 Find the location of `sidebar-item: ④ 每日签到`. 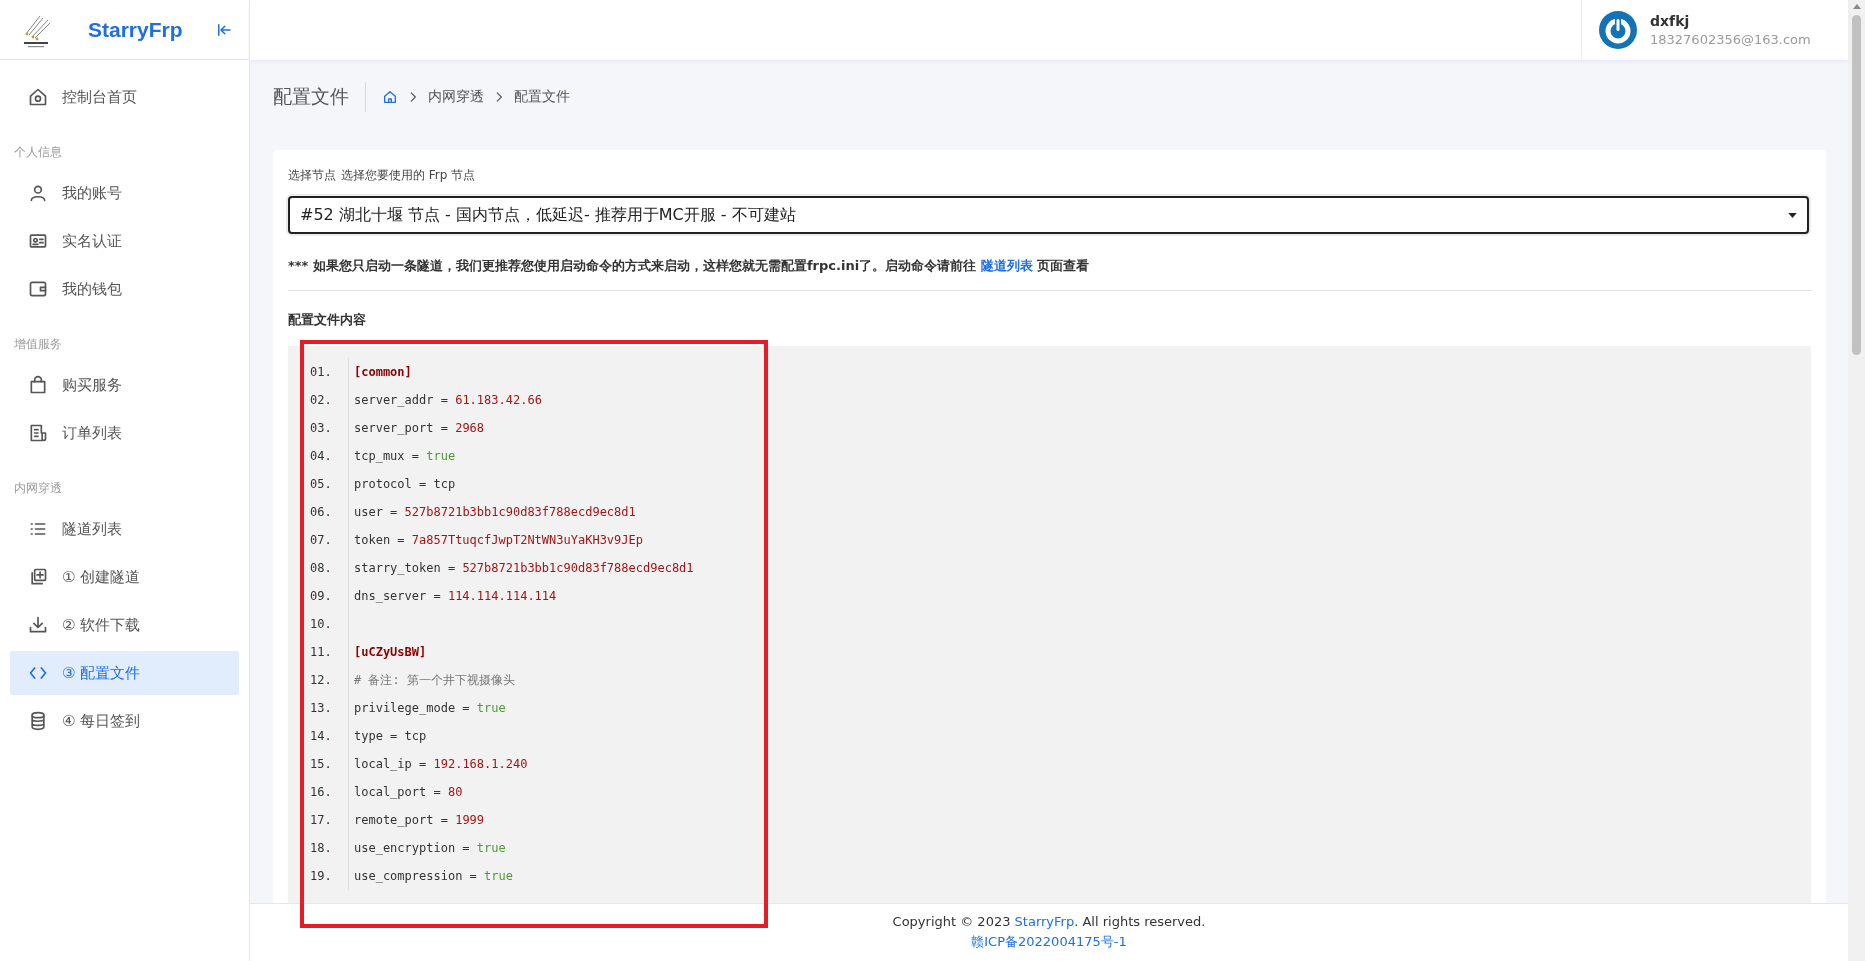

sidebar-item: ④ 每日签到 is located at coordinates (124, 721).